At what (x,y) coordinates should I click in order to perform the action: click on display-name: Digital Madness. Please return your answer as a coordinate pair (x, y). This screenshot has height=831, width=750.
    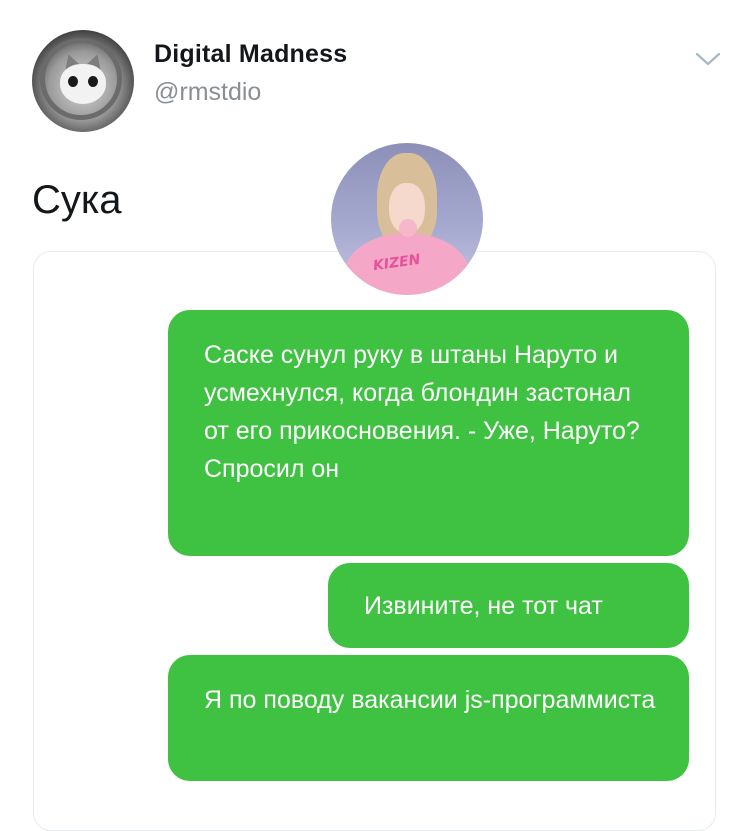
    Looking at the image, I should click on (250, 54).